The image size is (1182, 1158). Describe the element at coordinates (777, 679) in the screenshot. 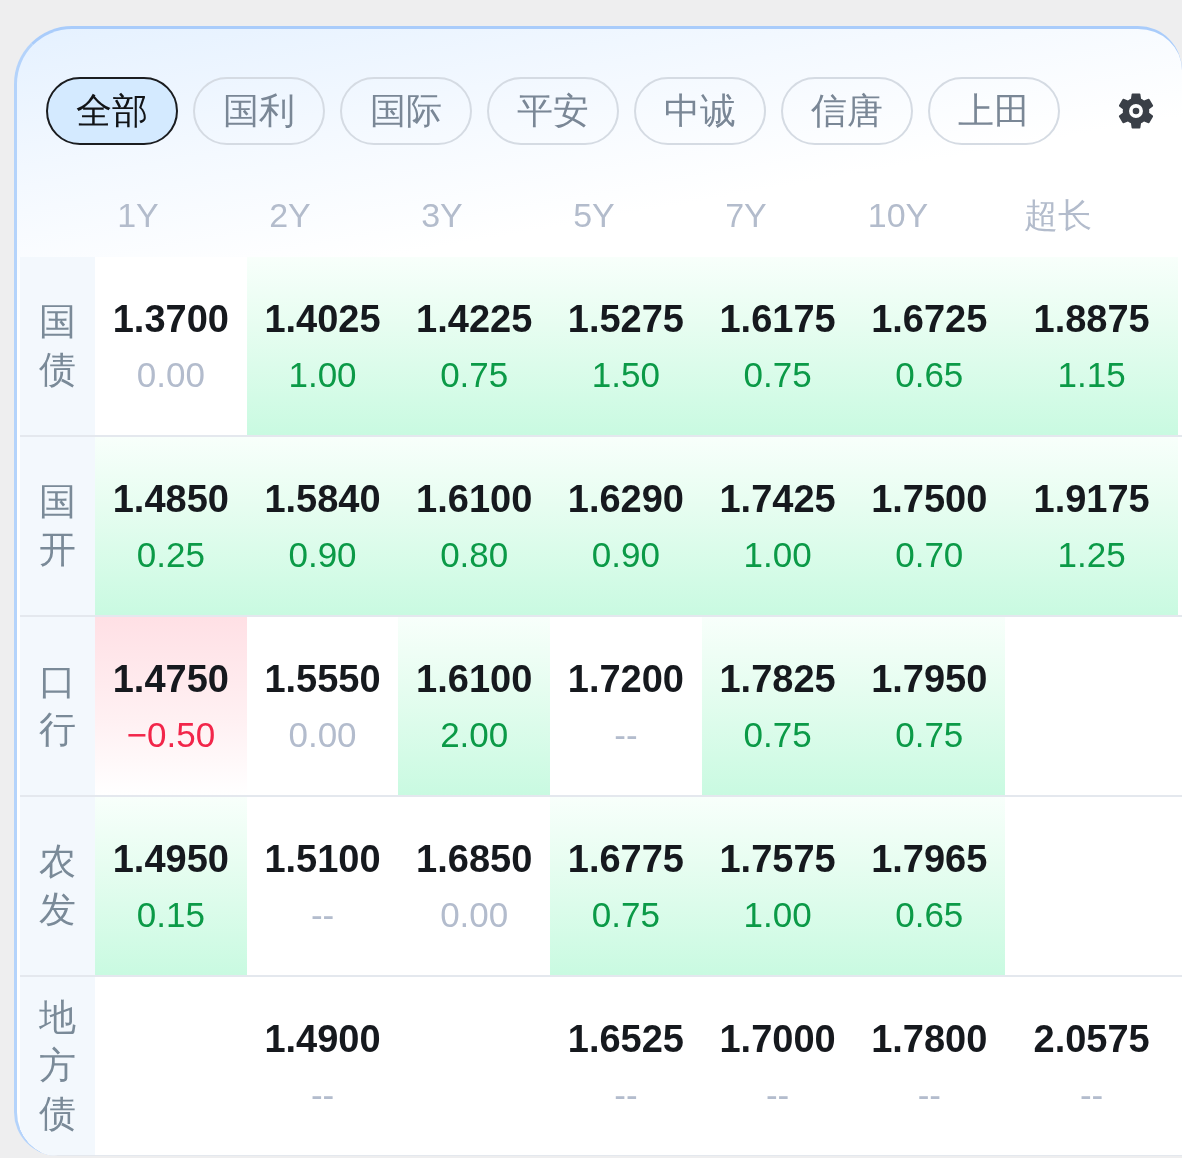

I see `yield-value: 1.7825` at that location.